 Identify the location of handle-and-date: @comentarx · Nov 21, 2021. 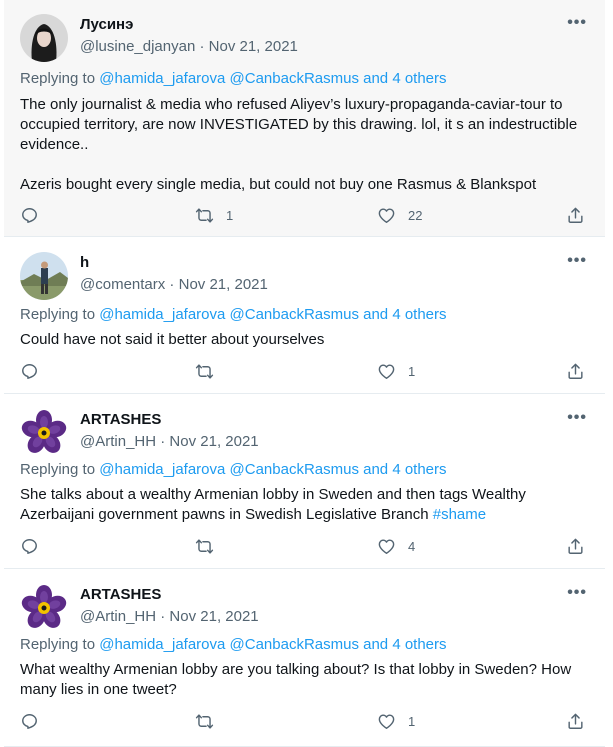
(174, 284).